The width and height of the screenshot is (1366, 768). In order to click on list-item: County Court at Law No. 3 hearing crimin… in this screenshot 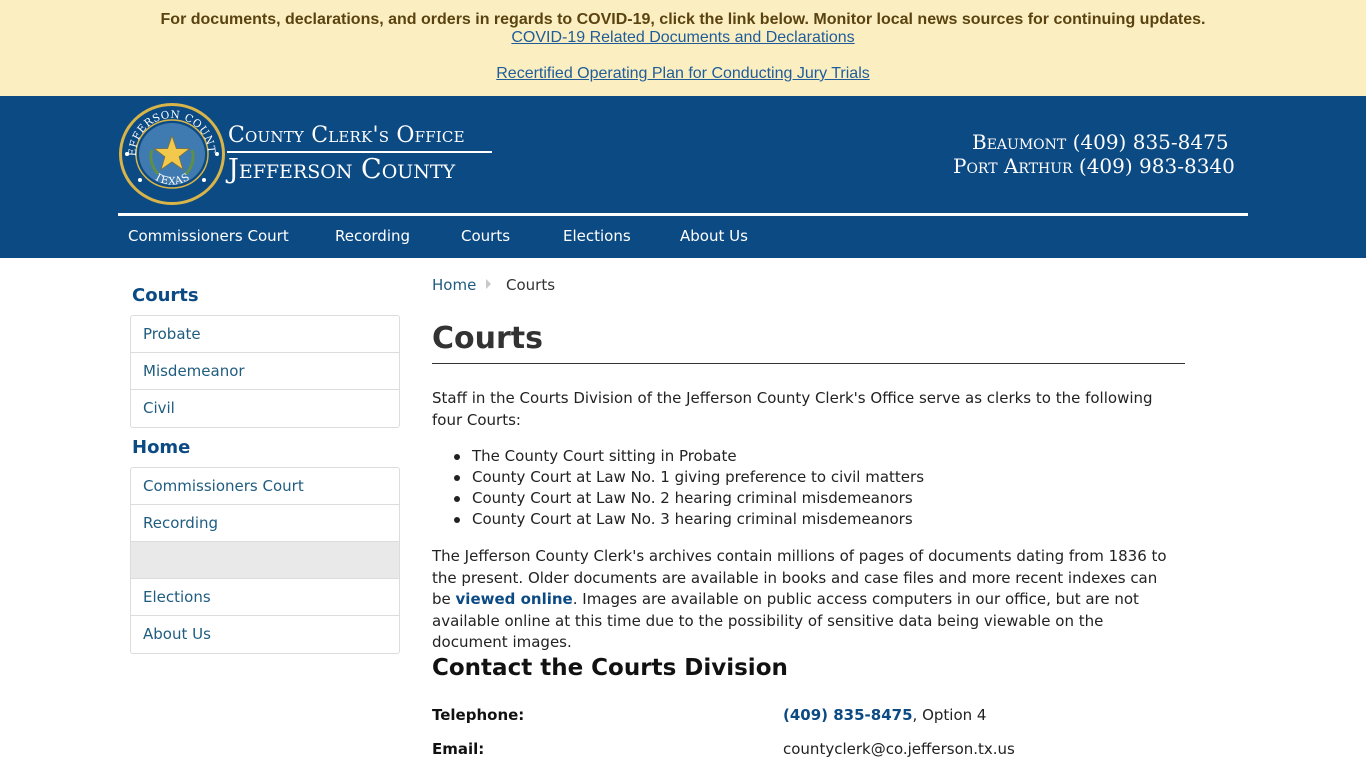, I will do `click(688, 519)`.